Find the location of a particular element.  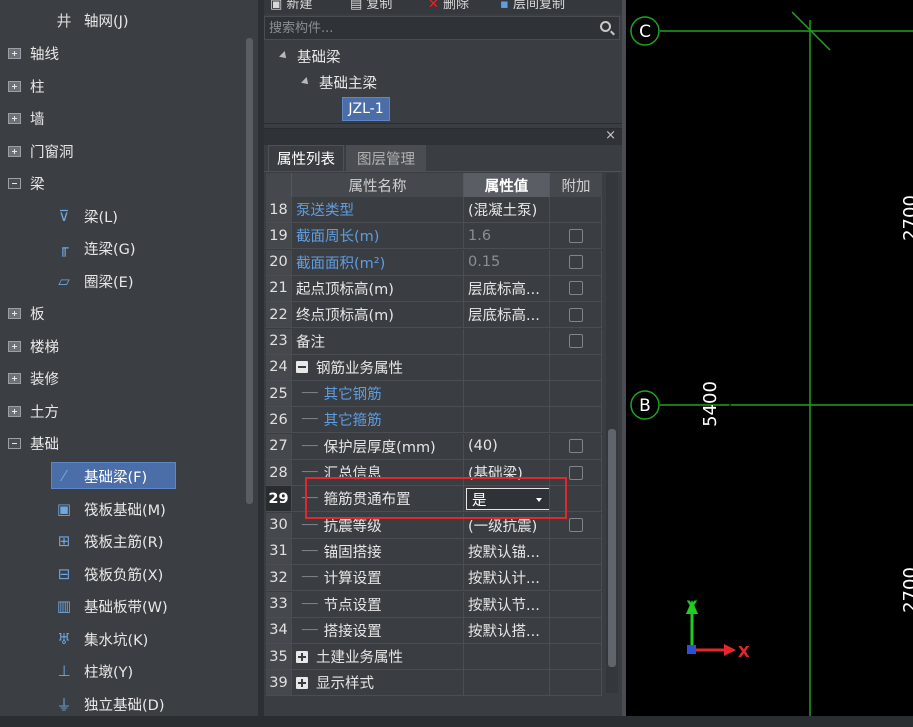

tree-item: 门窗洞 is located at coordinates (41, 151).